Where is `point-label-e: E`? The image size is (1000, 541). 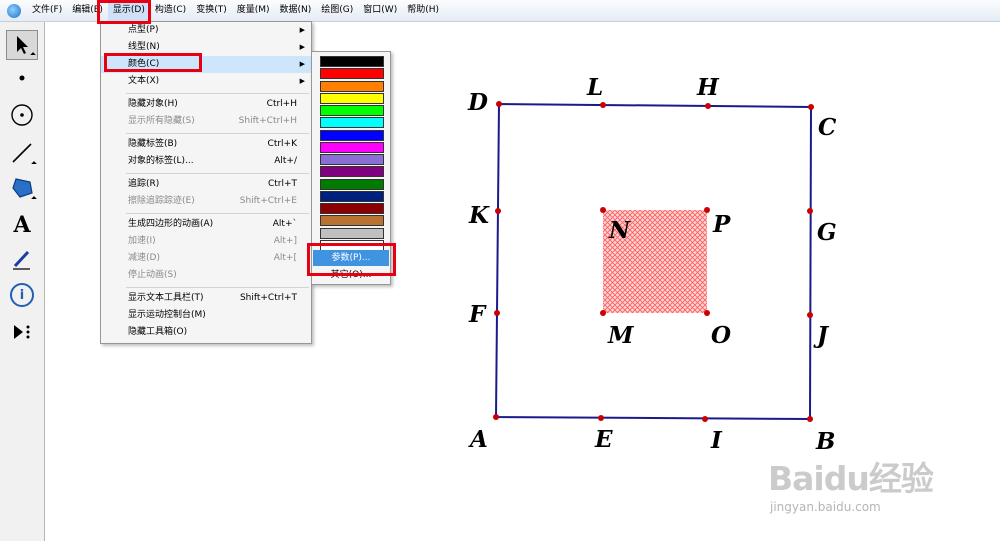
point-label-e: E is located at coordinates (603, 439).